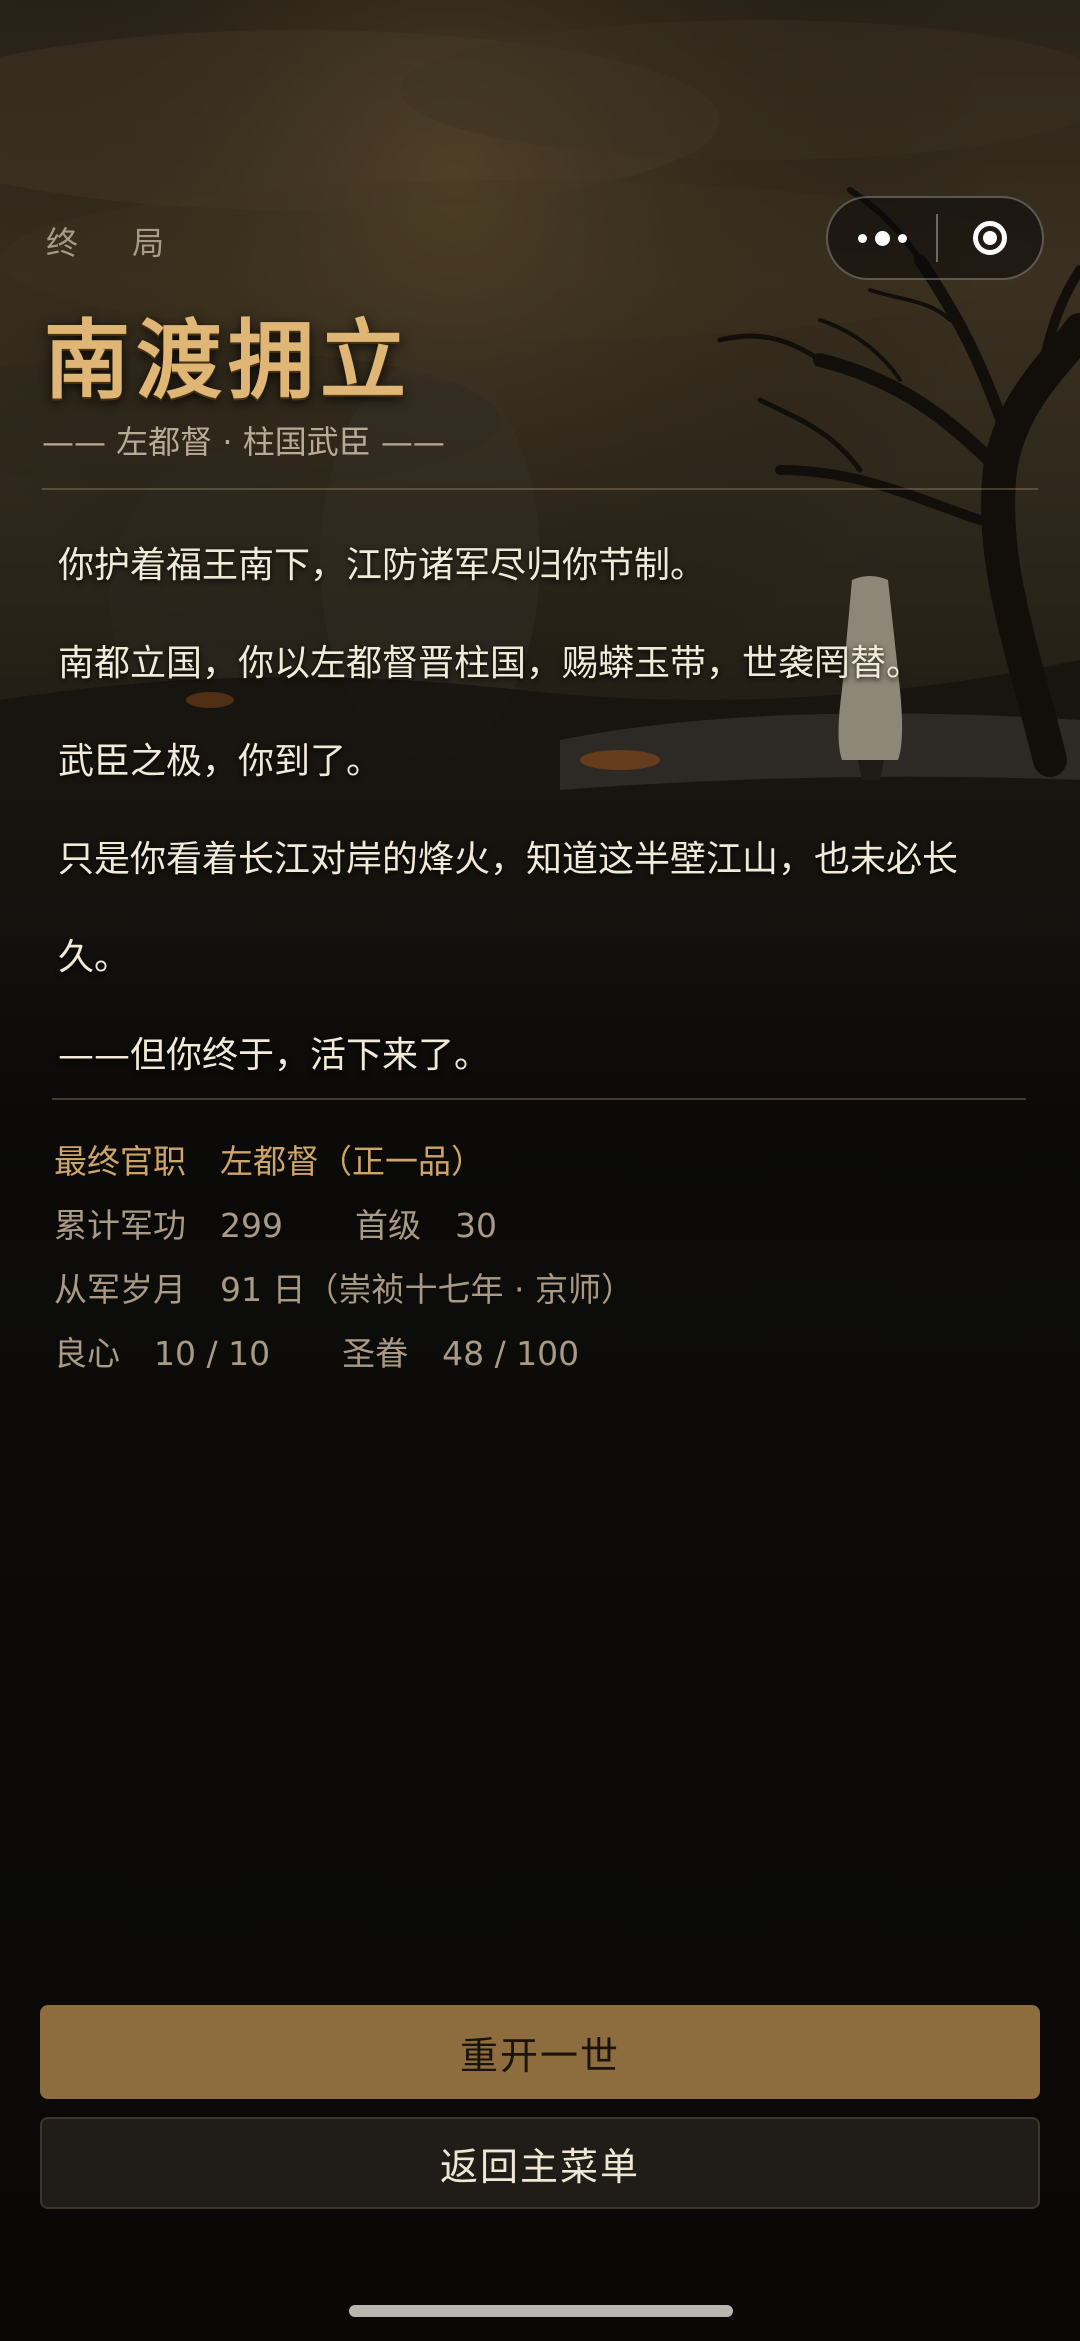  Describe the element at coordinates (120, 1225) in the screenshot. I see `stat-label: 累计军功` at that location.